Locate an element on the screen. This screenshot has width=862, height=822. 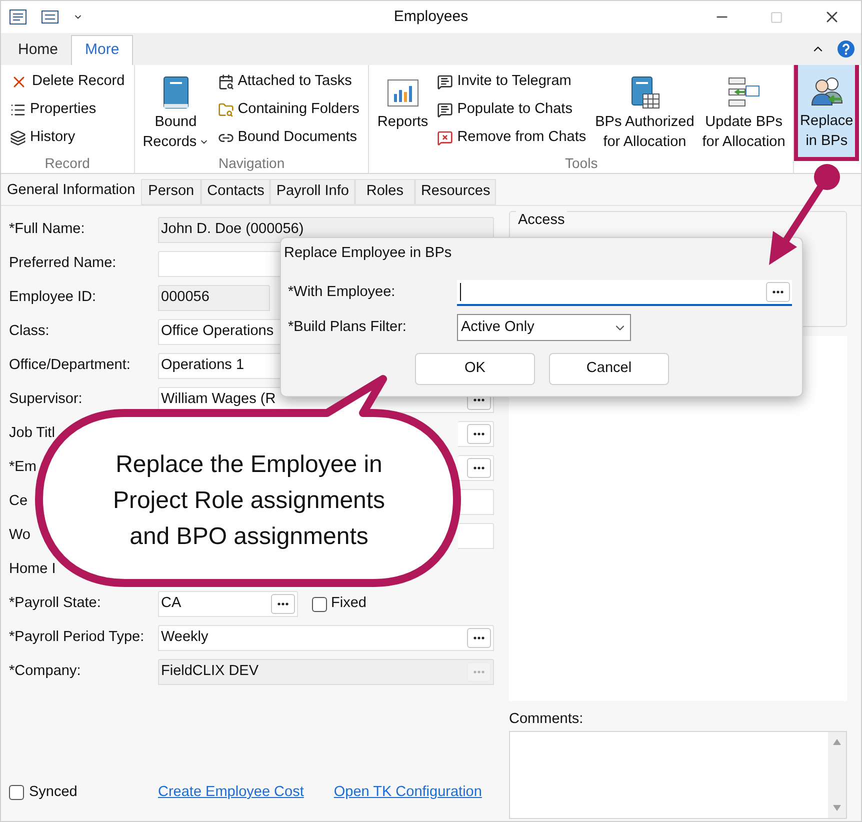
field-label: *Full Name: is located at coordinates (47, 229).